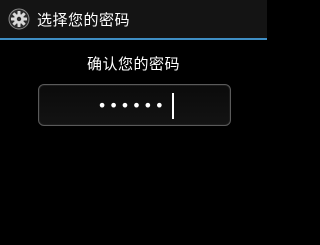 The image size is (320, 245). I want to click on password-input: ••••••, so click(134, 105).